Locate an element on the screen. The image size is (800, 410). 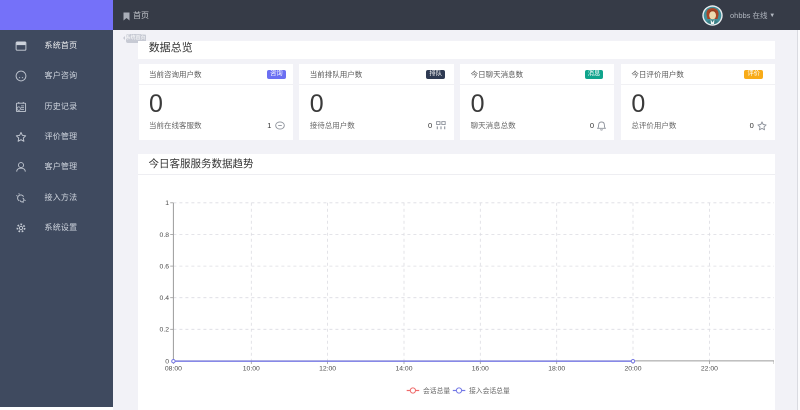
svg-text: 20:00 is located at coordinates (632, 369).